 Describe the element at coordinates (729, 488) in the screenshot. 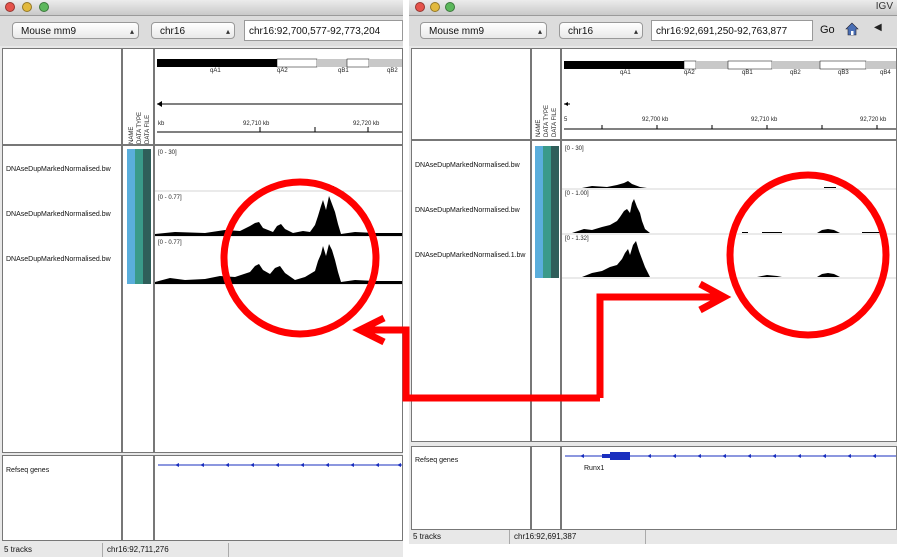

I see `feature-panel: Runx1` at that location.